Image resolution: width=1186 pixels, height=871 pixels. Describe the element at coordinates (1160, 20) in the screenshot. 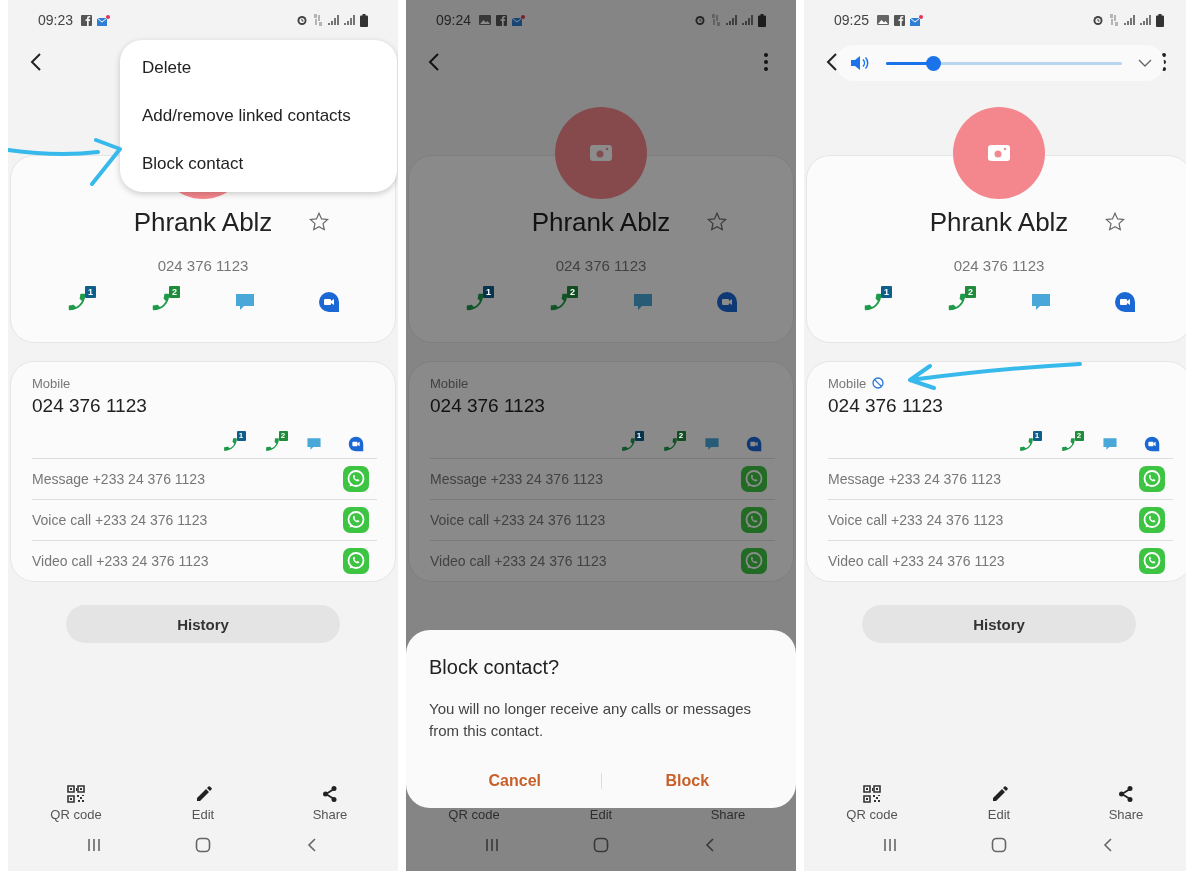

I see `battery-icon` at that location.